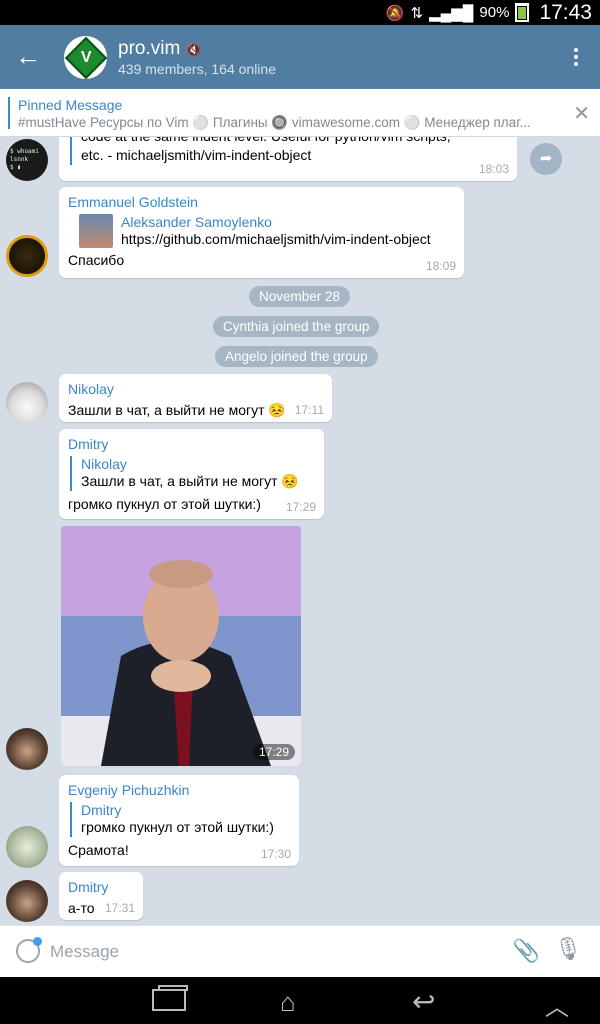 The width and height of the screenshot is (600, 1024). I want to click on message-time: 18:03, so click(493, 169).